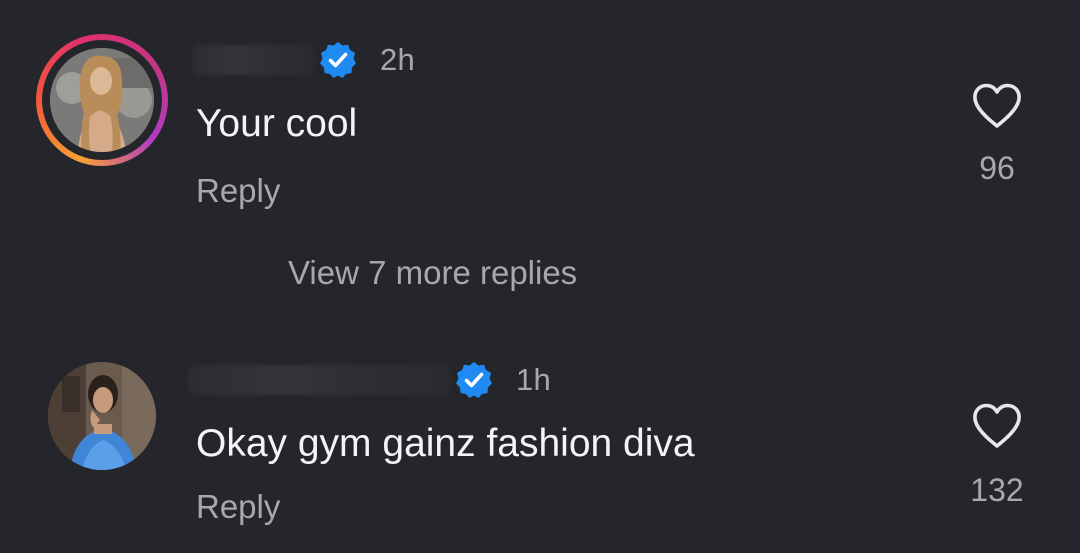 This screenshot has height=553, width=1080. Describe the element at coordinates (398, 59) in the screenshot. I see `comment-timestamp: 2h` at that location.